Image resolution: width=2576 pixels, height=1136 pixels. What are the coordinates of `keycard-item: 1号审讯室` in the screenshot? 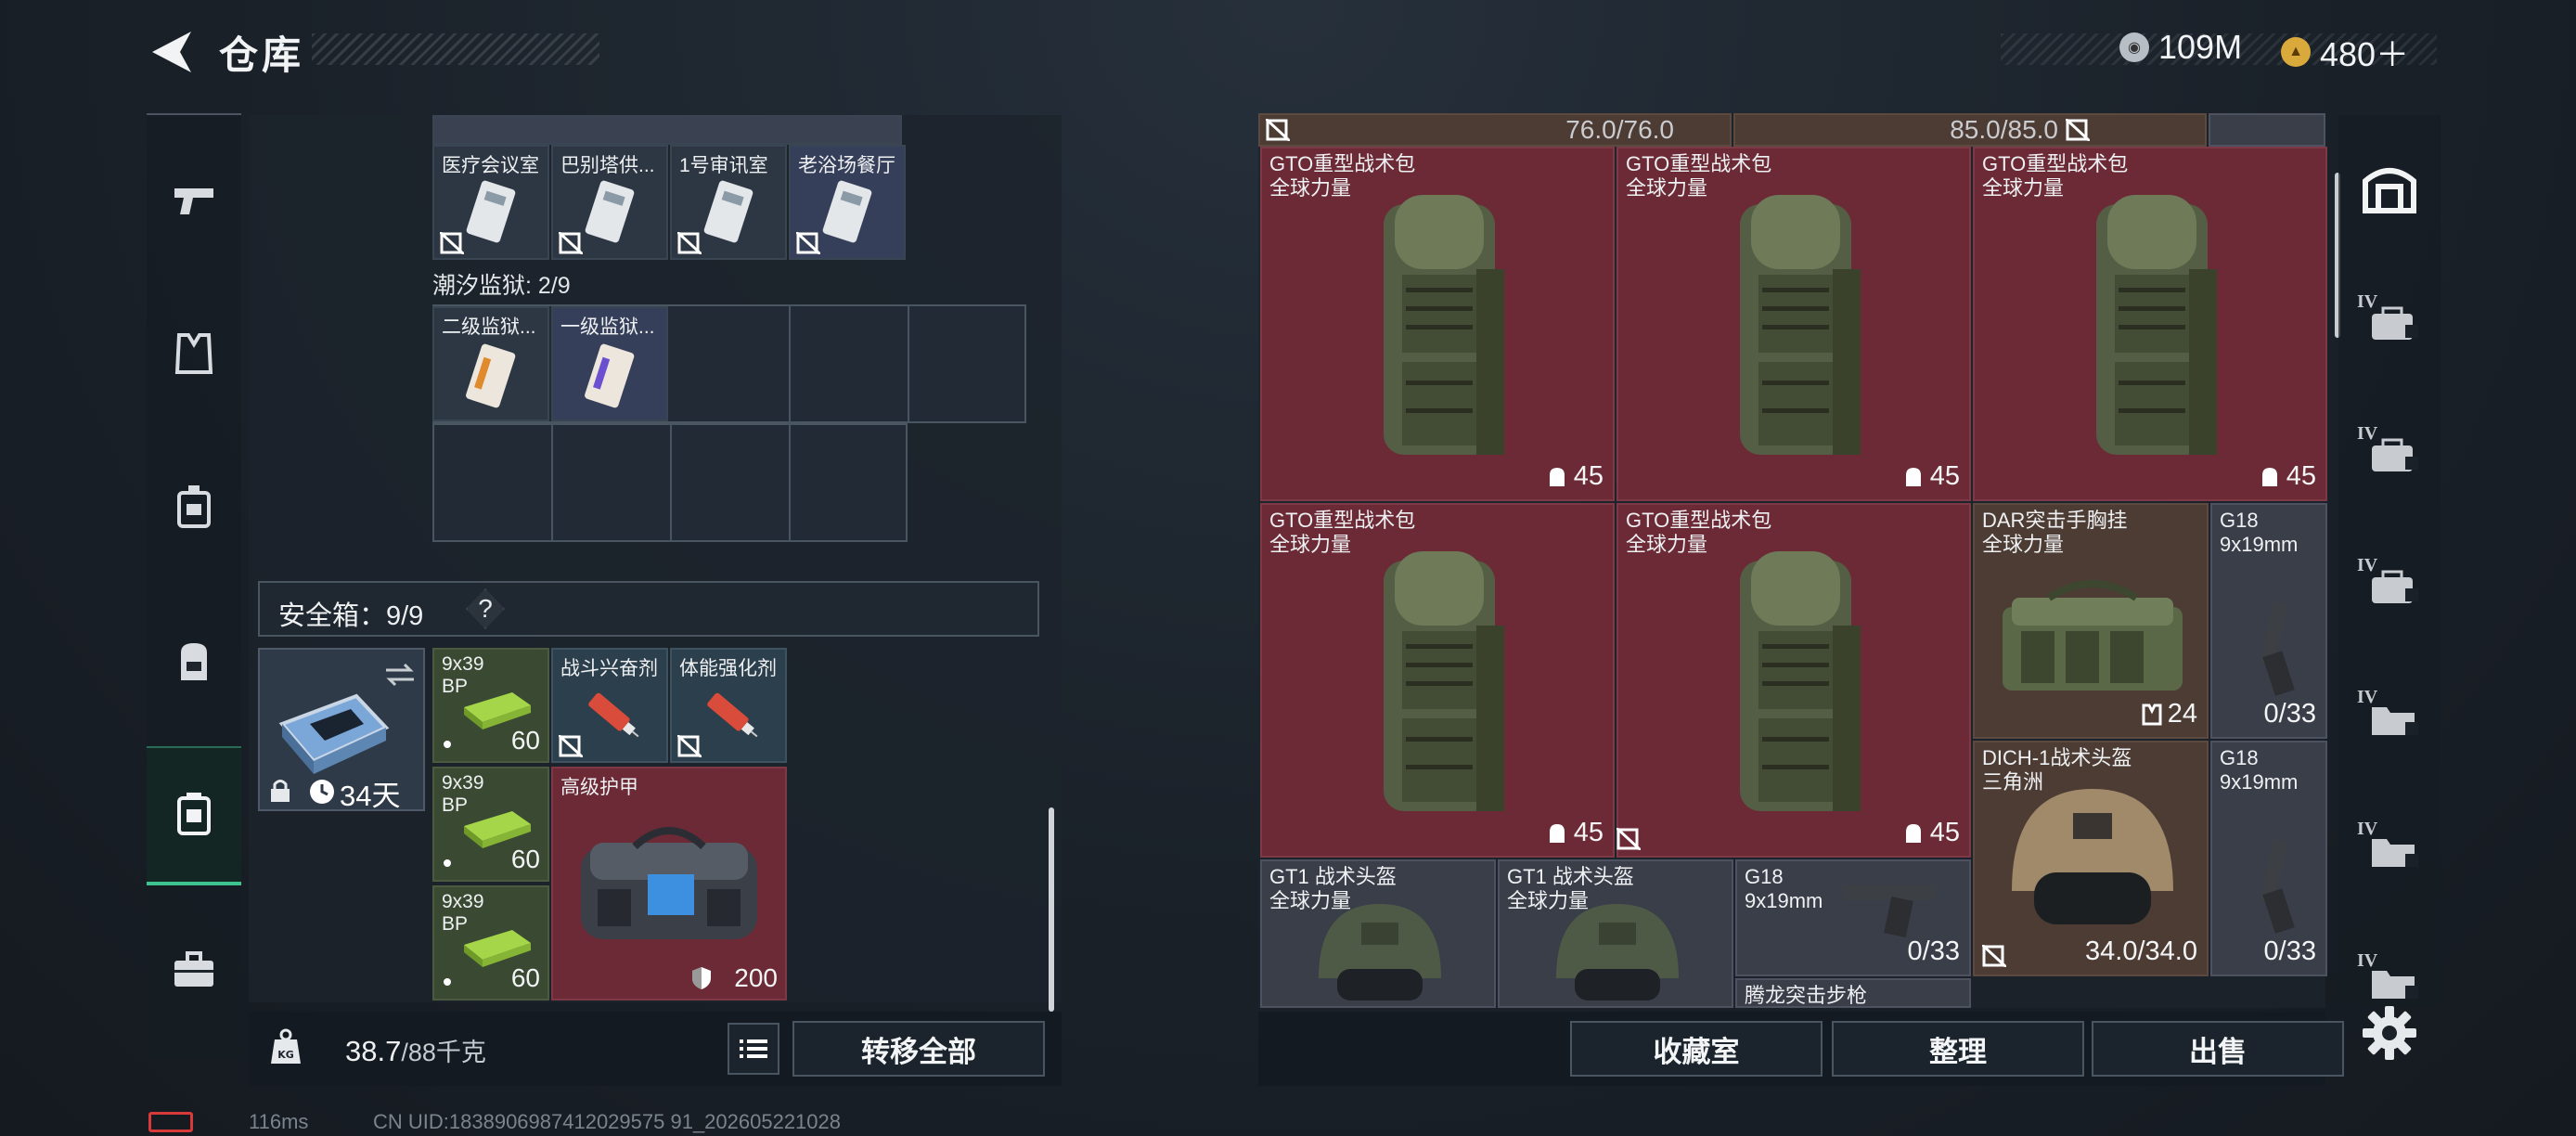 It's located at (729, 202).